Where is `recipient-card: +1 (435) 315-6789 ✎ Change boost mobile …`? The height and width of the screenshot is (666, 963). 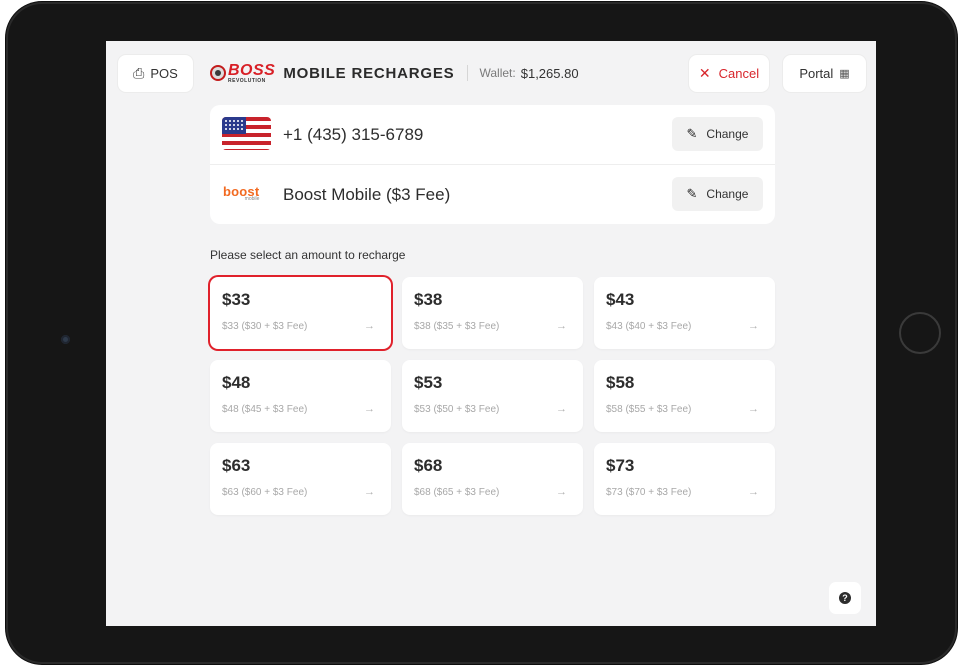 recipient-card: +1 (435) 315-6789 ✎ Change boost mobile … is located at coordinates (492, 164).